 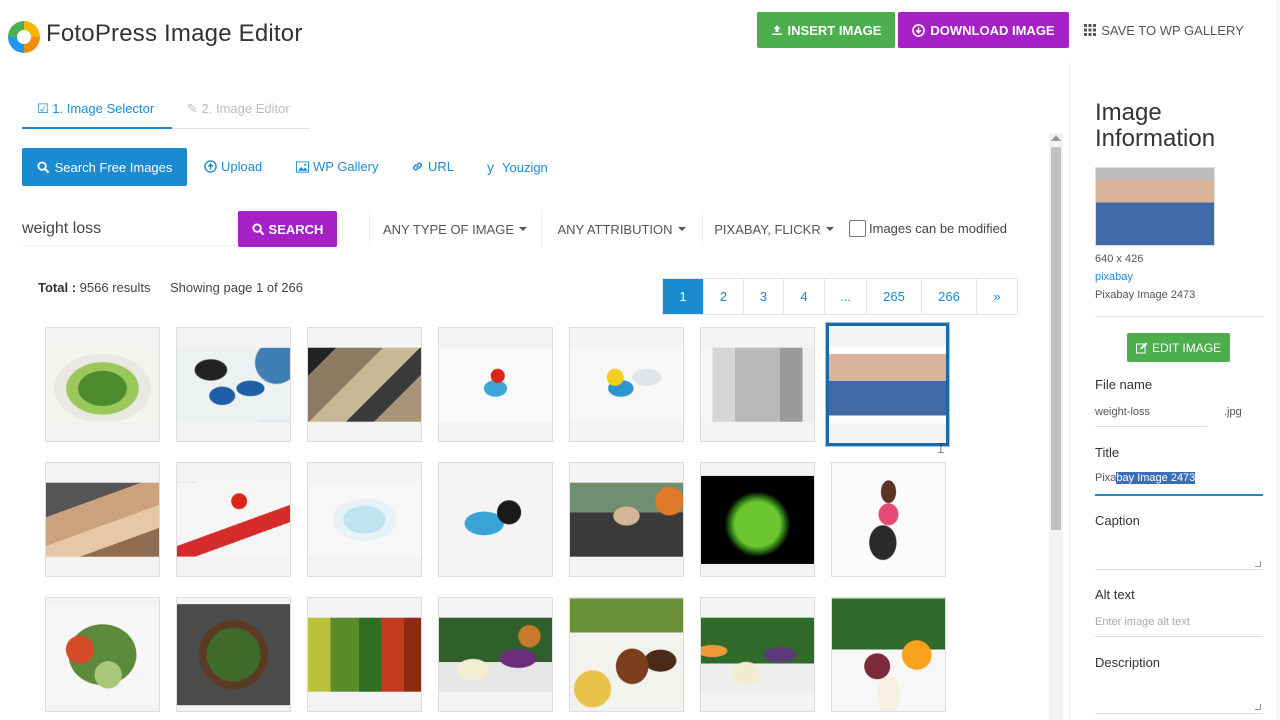 What do you see at coordinates (1115, 594) in the screenshot?
I see `alt-text-label: Alt text` at bounding box center [1115, 594].